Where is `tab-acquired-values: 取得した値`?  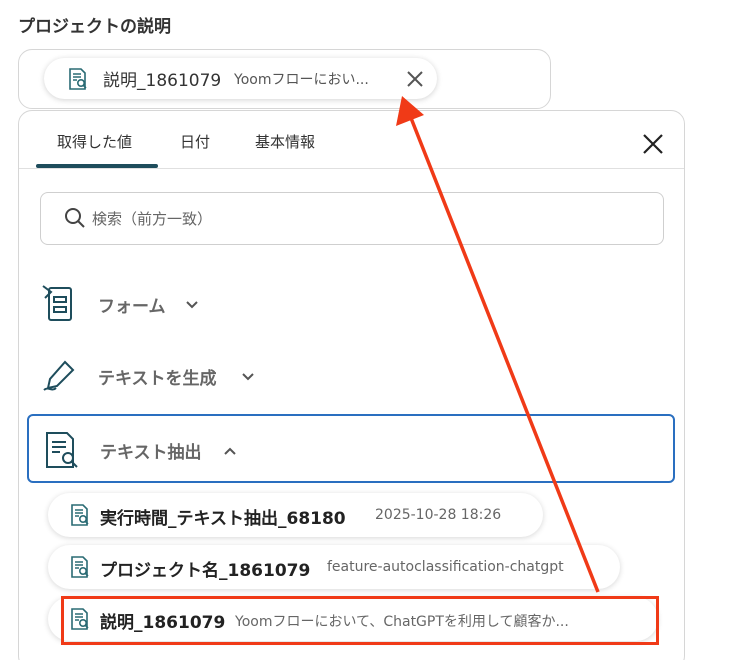 tab-acquired-values: 取得した値 is located at coordinates (94, 141).